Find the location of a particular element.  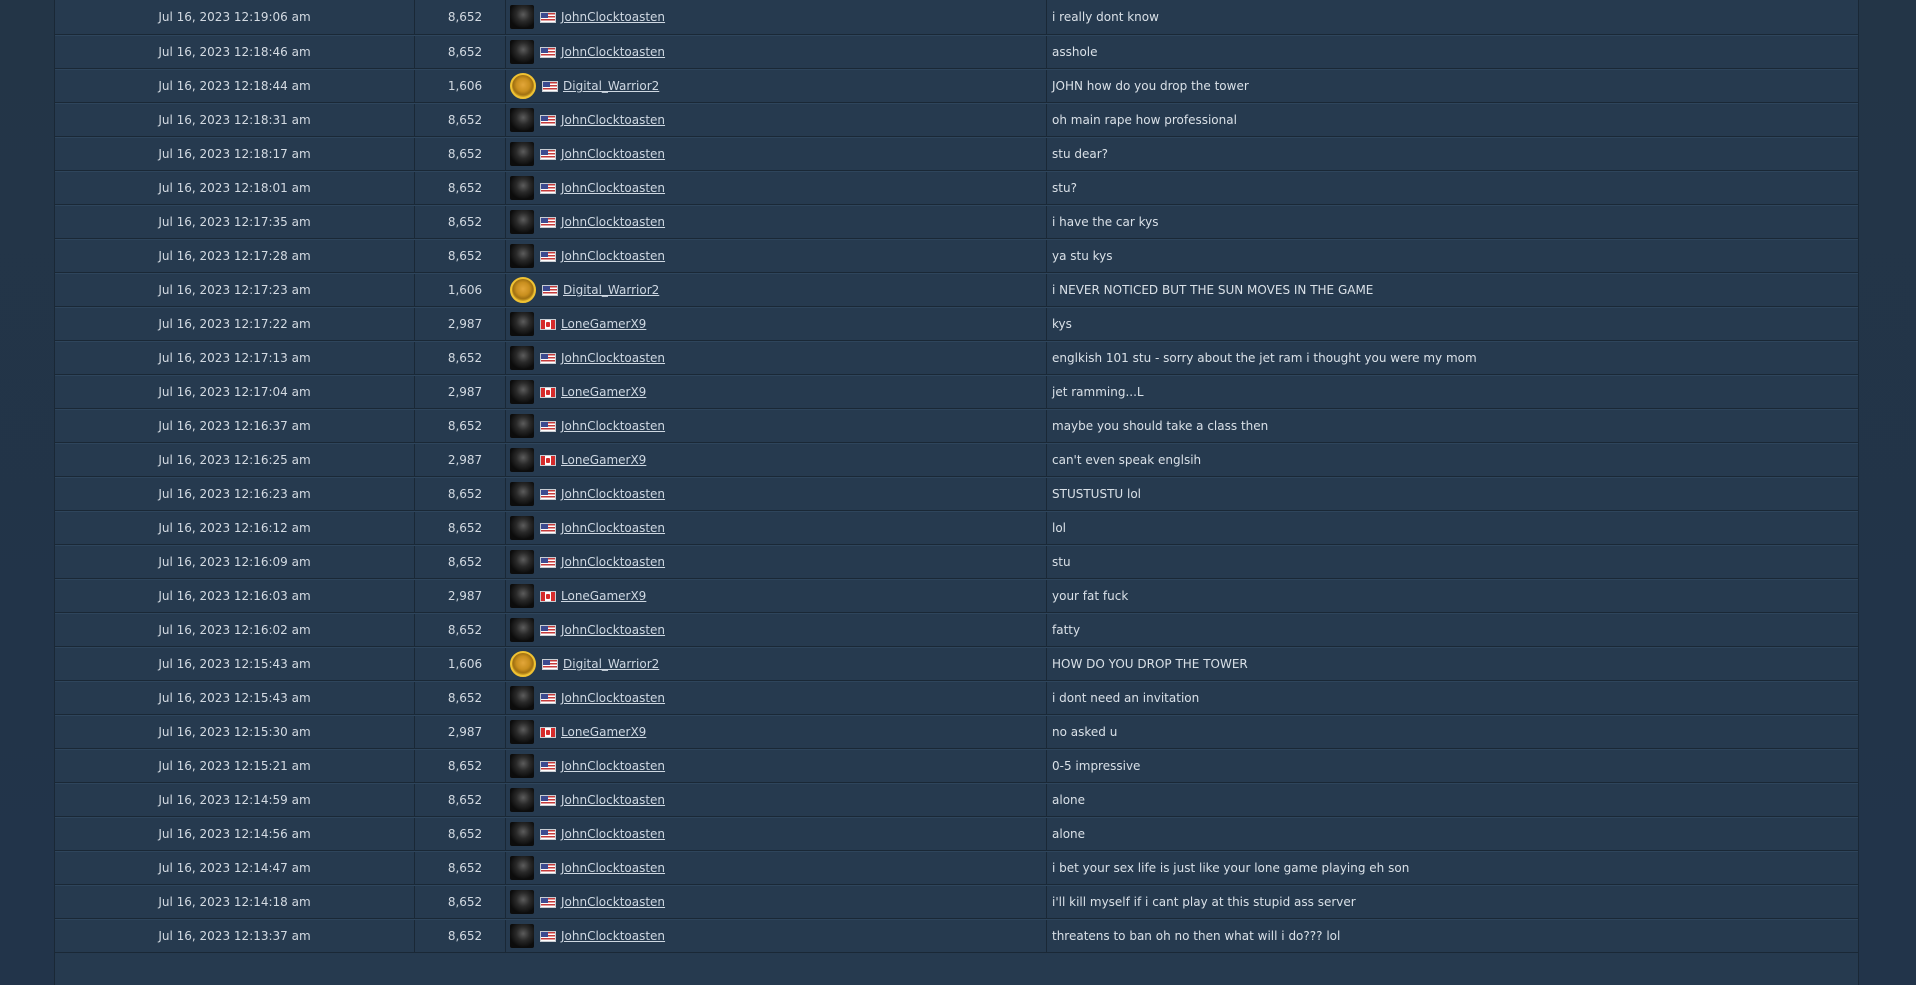

chat-message-text: jet ramming...L is located at coordinates (1098, 392).